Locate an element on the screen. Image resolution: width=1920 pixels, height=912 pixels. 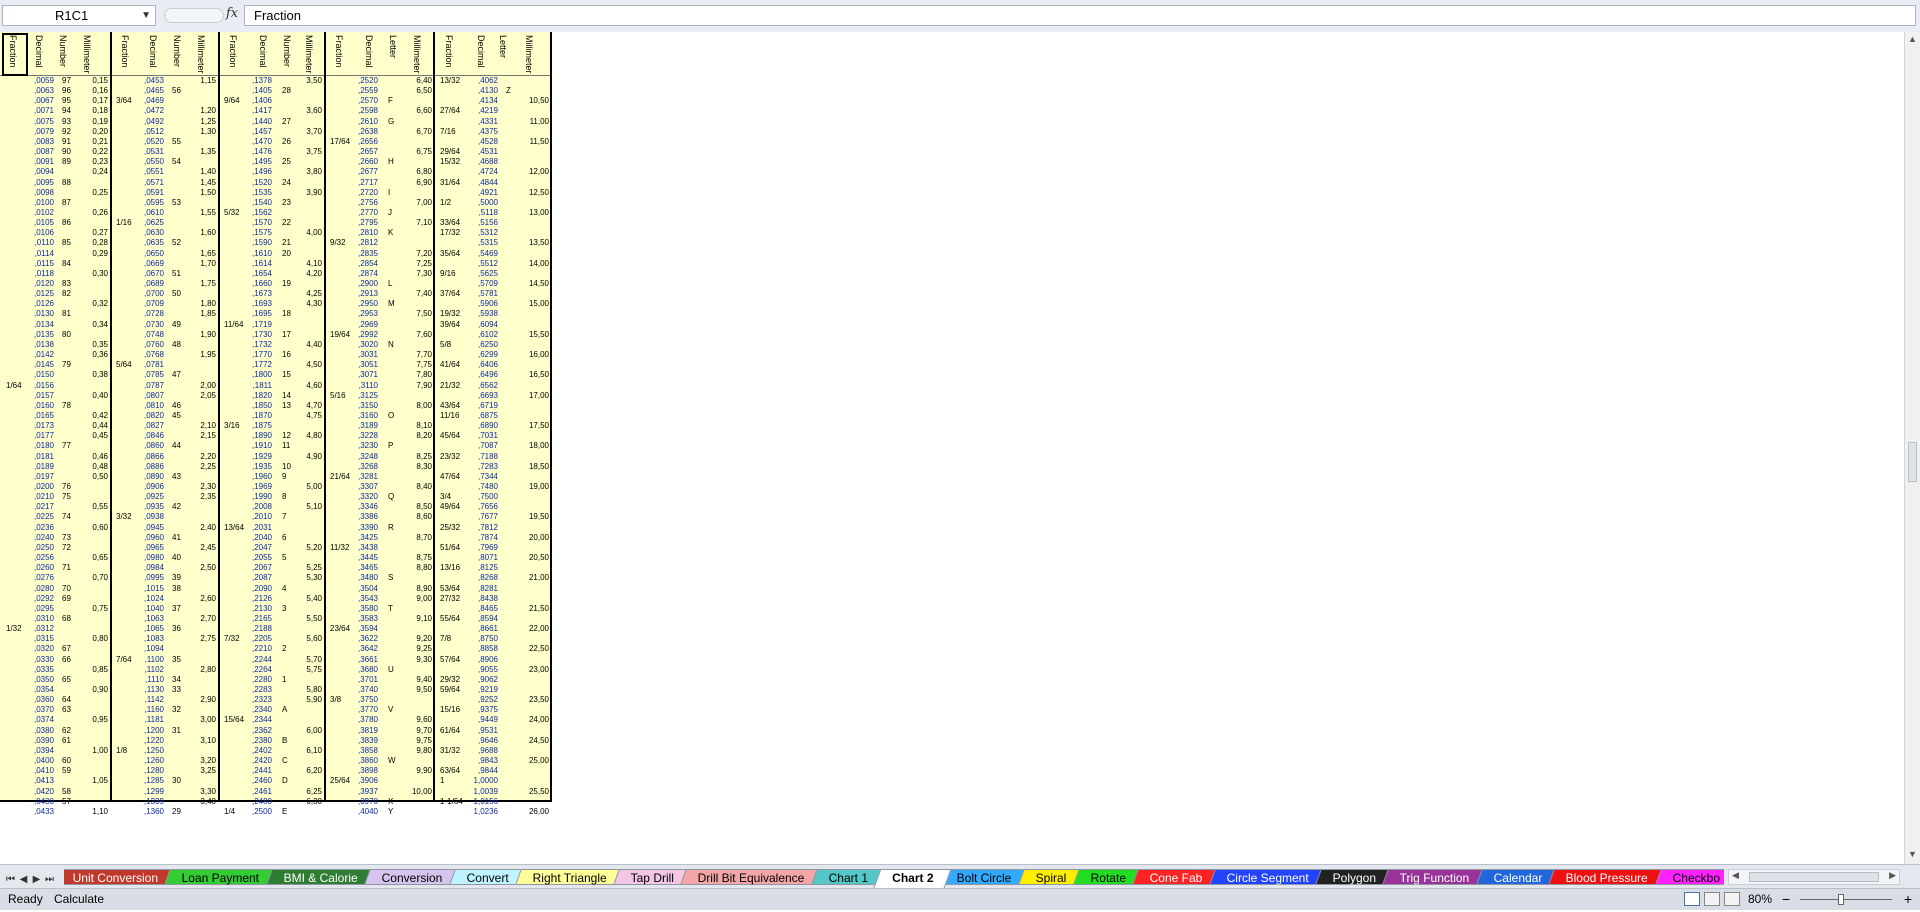
table-cell: ,2087 is located at coordinates (260, 578).